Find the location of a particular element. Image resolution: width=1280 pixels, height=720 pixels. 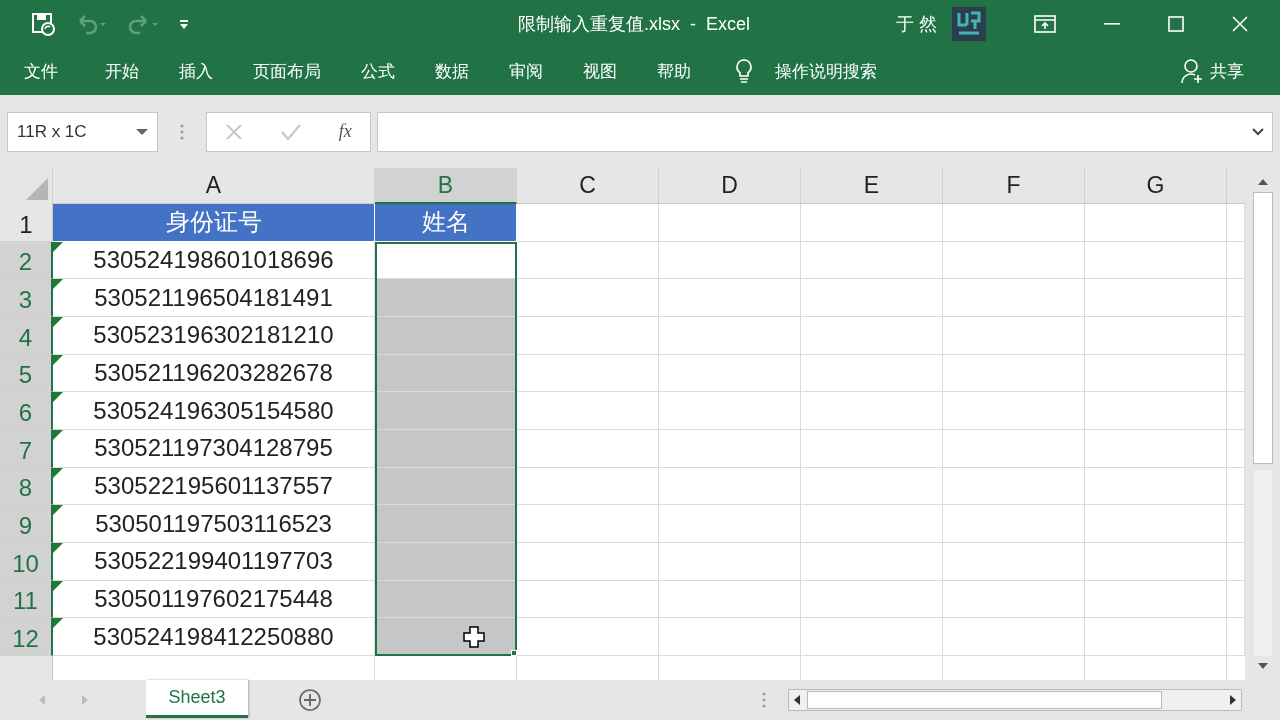

ribbon-tab: 审阅 is located at coordinates (526, 71).